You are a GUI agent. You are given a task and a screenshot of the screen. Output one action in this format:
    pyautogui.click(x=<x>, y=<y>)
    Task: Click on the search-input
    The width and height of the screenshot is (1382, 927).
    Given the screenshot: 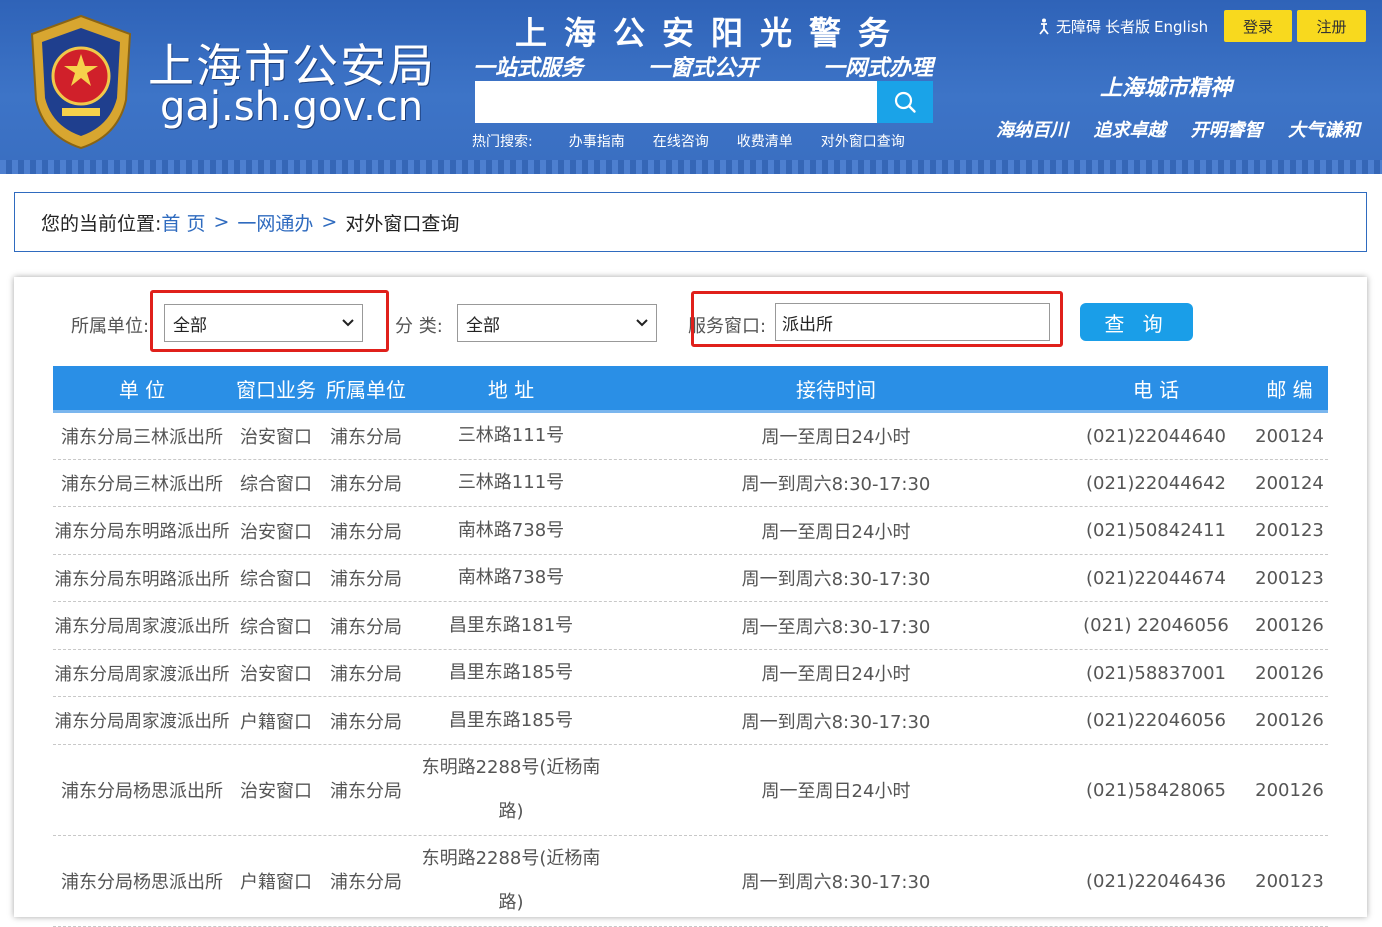 What is the action you would take?
    pyautogui.click(x=676, y=102)
    